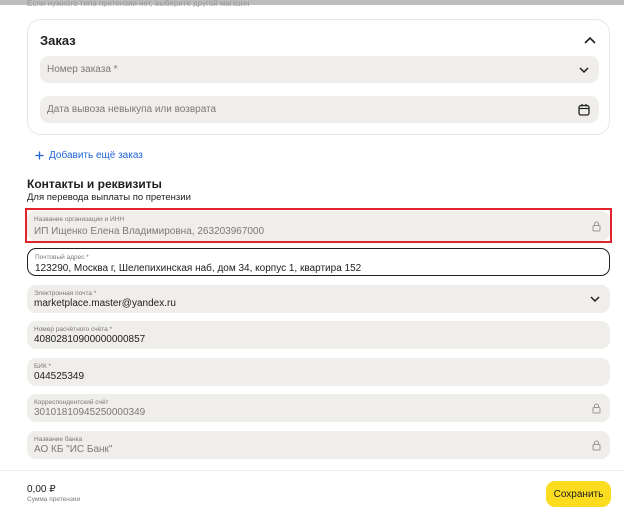  I want to click on add-order-link: Добавить ещё заказ, so click(89, 155).